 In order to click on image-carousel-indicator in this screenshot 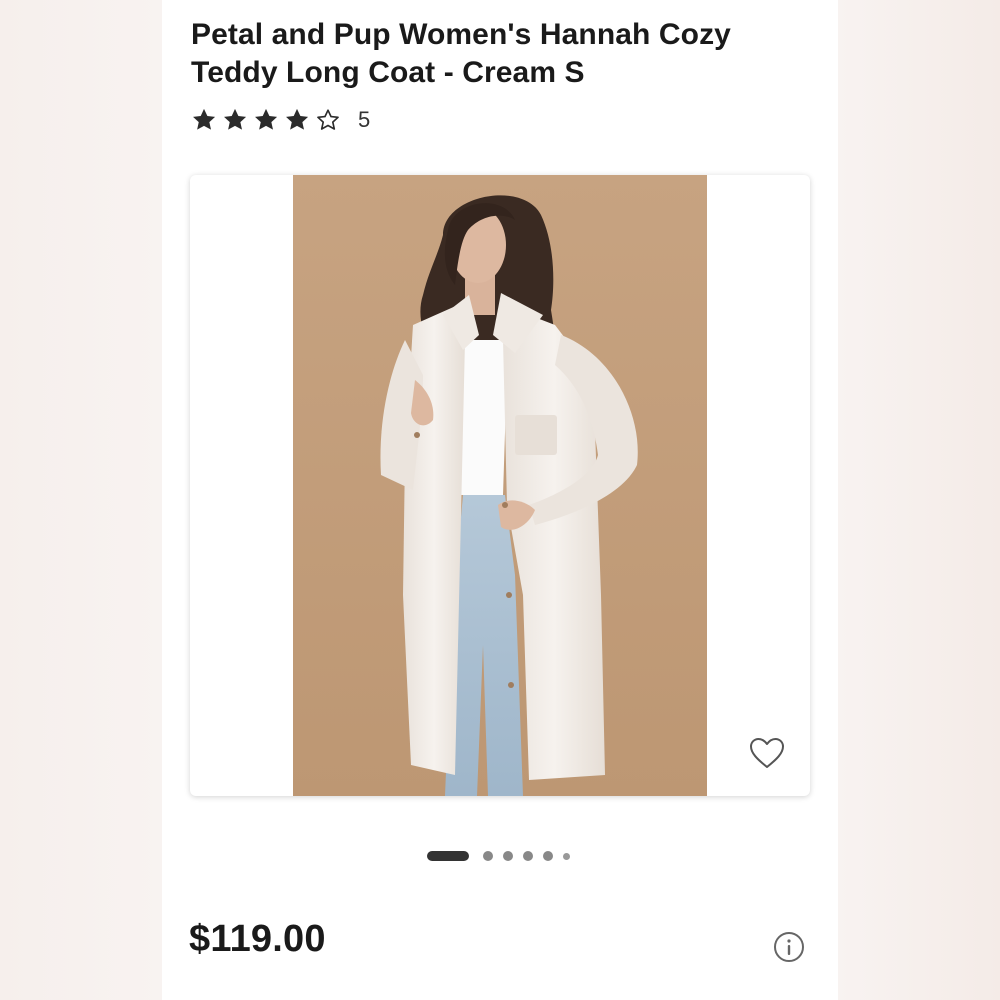, I will do `click(503, 856)`.